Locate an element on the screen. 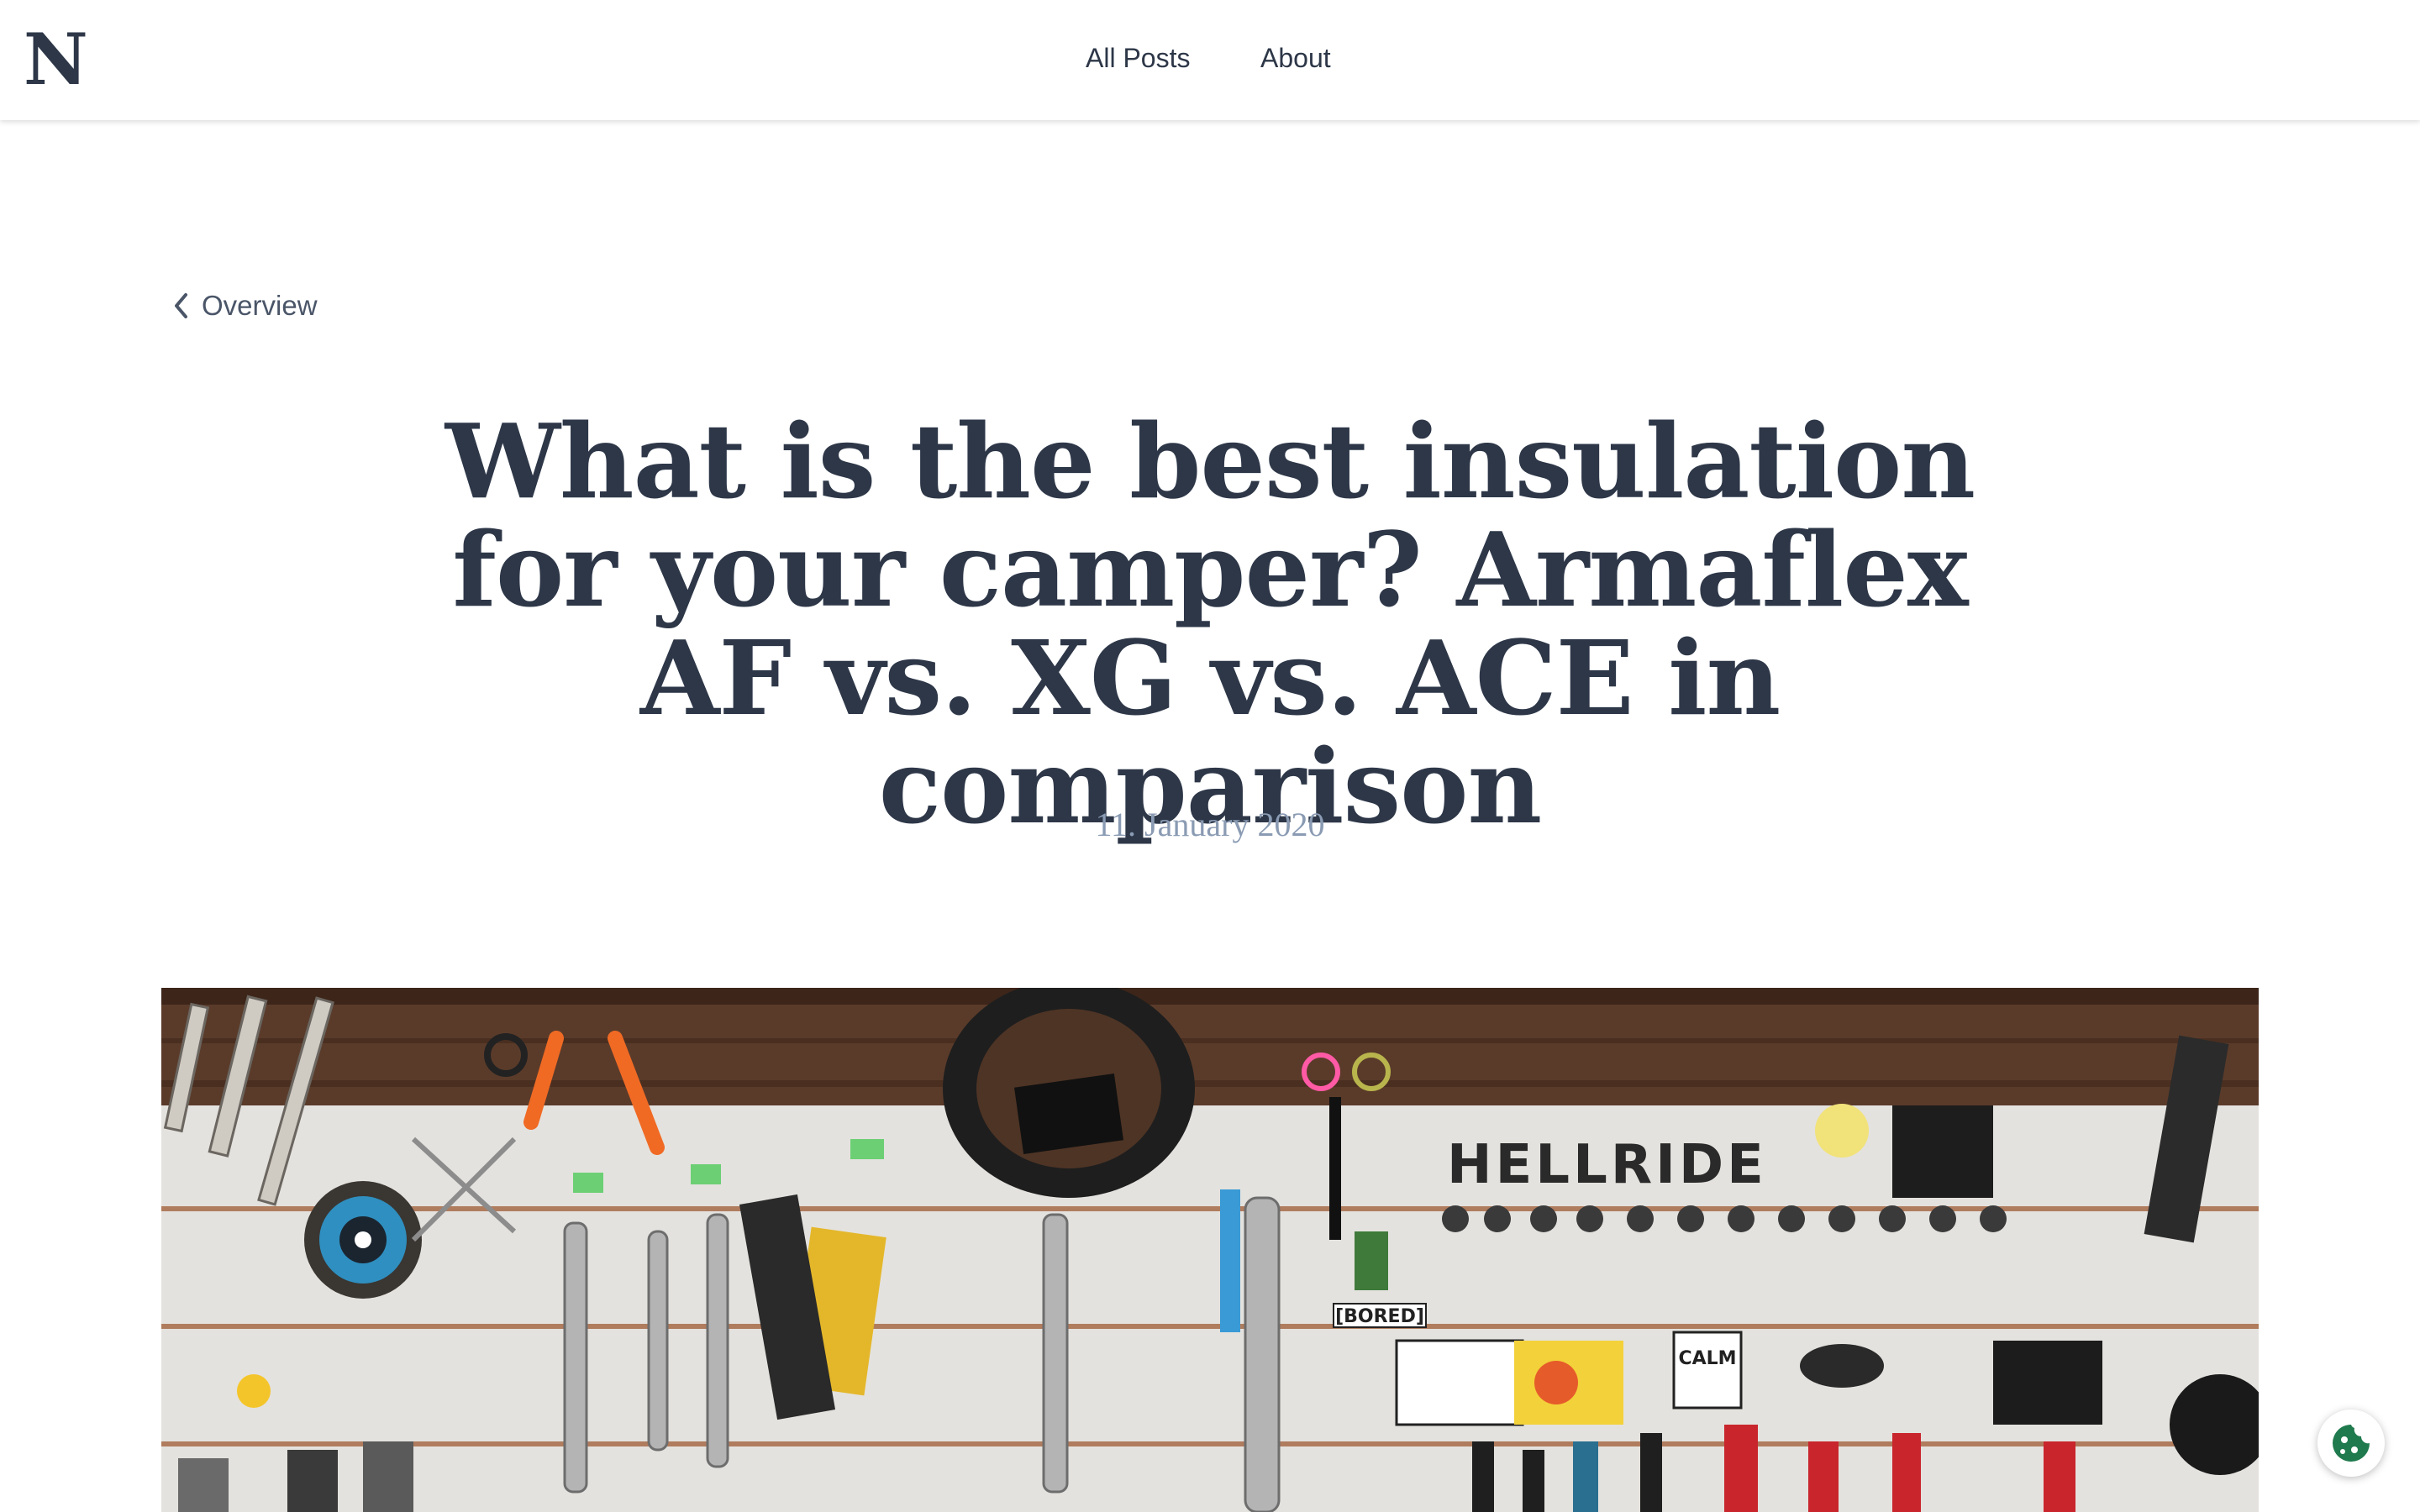  cookie-settings-button is located at coordinates (2351, 1443).